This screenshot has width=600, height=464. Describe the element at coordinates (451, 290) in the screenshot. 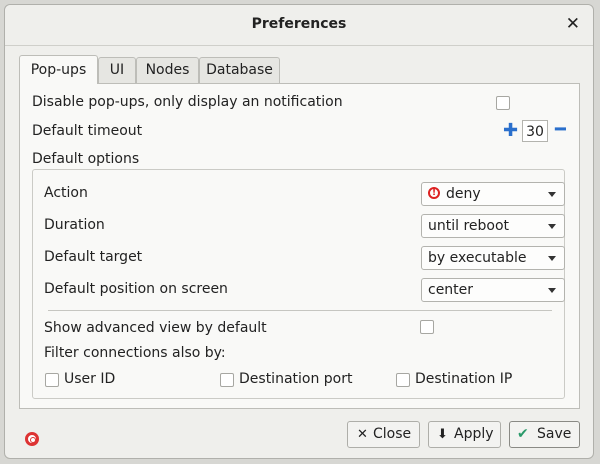

I see `position-value: center` at that location.